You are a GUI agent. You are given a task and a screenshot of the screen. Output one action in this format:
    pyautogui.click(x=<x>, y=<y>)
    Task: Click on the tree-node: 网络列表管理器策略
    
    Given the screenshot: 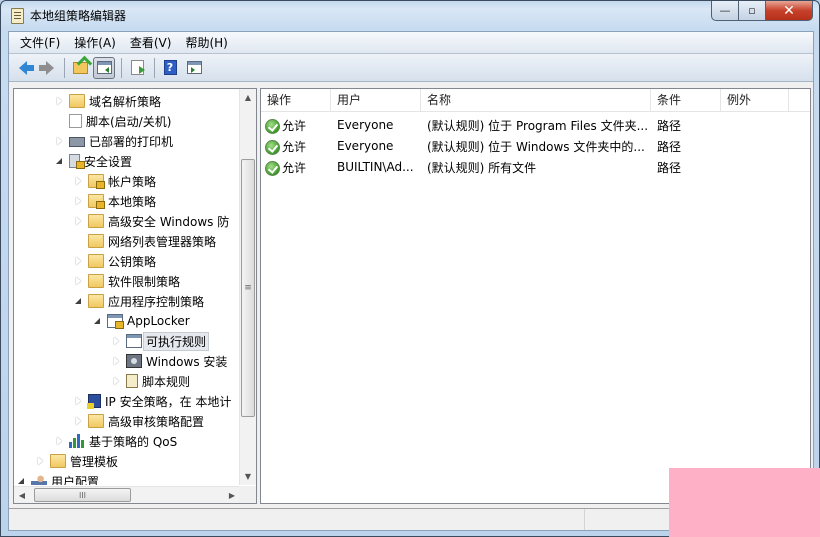 What is the action you would take?
    pyautogui.click(x=145, y=241)
    